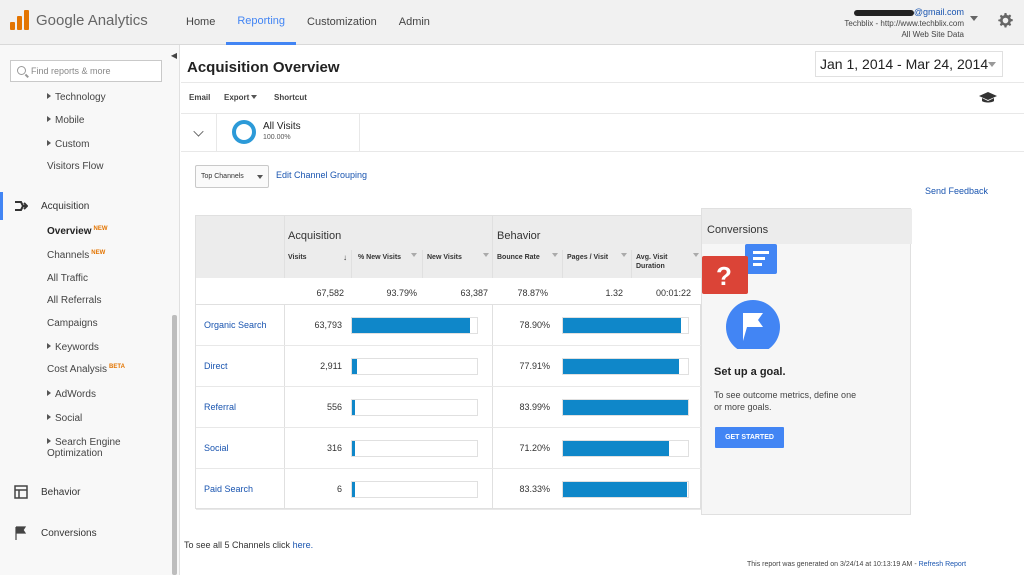 The image size is (1024, 575). Describe the element at coordinates (303, 545) in the screenshot. I see `see-all-channels-link: here.` at that location.